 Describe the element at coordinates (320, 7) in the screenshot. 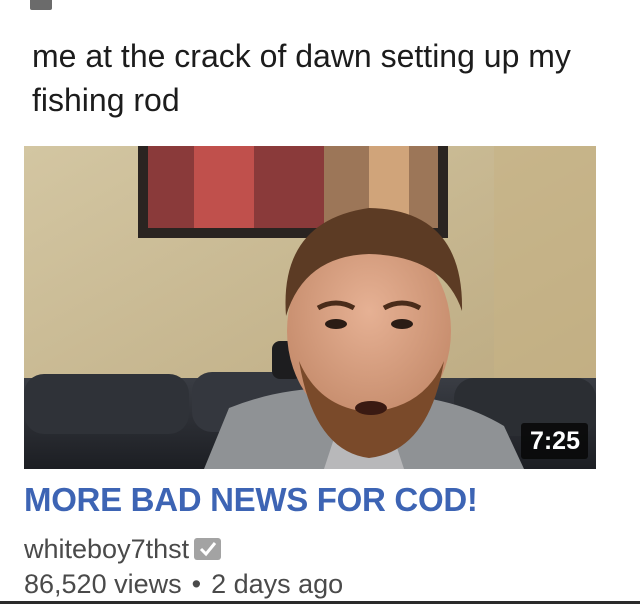

I see `poster-header` at that location.